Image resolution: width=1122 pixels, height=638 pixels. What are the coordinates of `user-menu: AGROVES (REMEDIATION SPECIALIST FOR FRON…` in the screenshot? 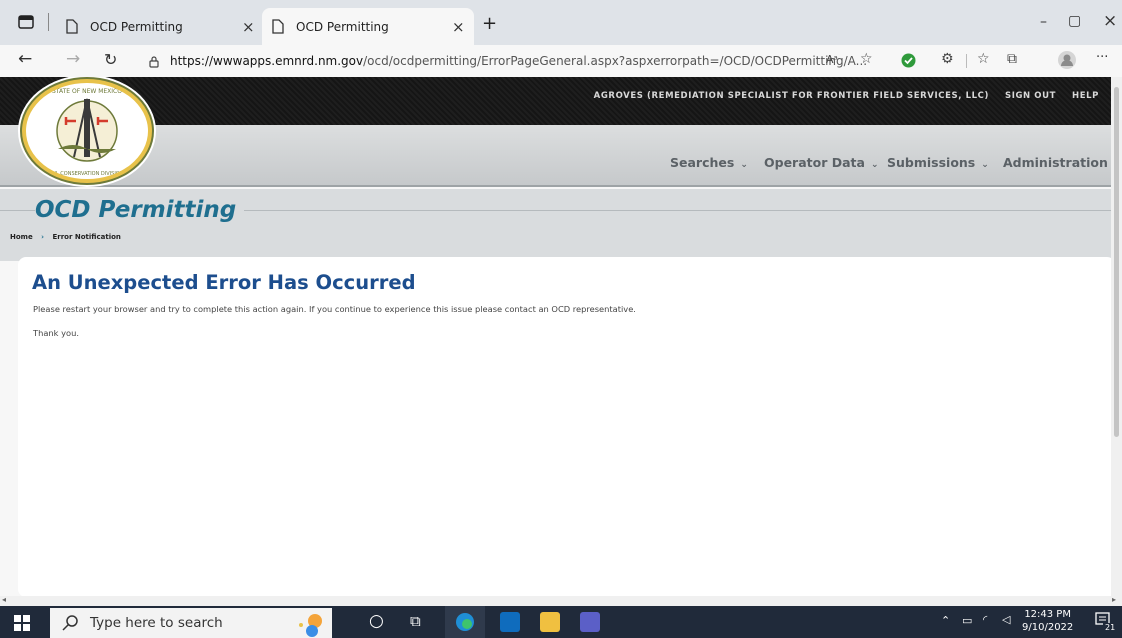 It's located at (846, 96).